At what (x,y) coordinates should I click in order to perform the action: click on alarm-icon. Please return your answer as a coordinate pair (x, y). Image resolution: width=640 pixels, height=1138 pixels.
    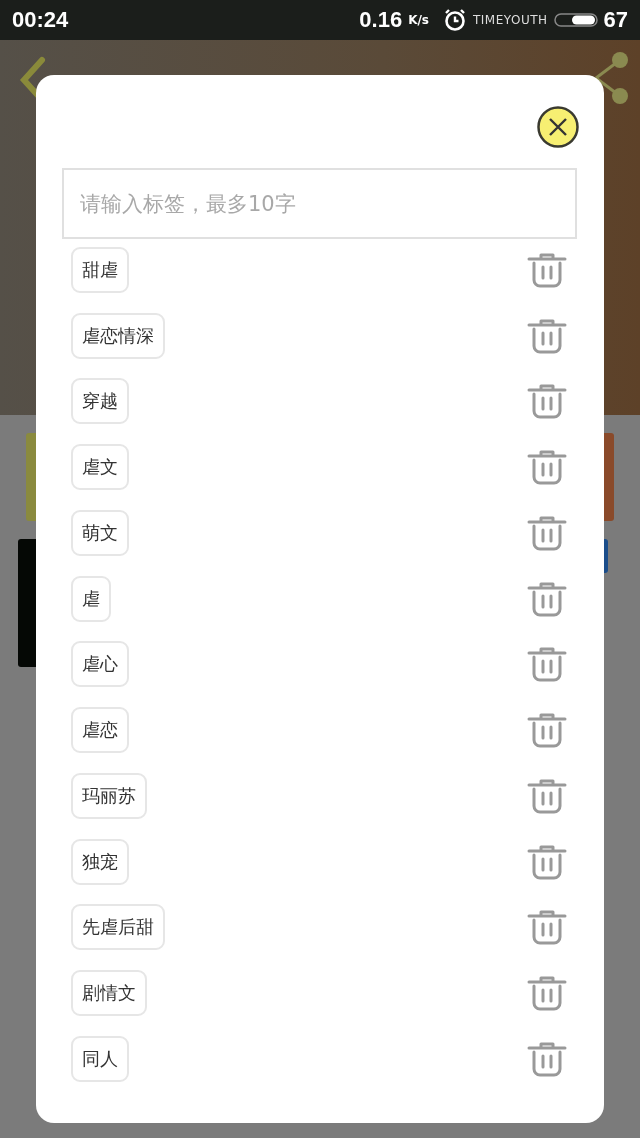
    Looking at the image, I should click on (454, 20).